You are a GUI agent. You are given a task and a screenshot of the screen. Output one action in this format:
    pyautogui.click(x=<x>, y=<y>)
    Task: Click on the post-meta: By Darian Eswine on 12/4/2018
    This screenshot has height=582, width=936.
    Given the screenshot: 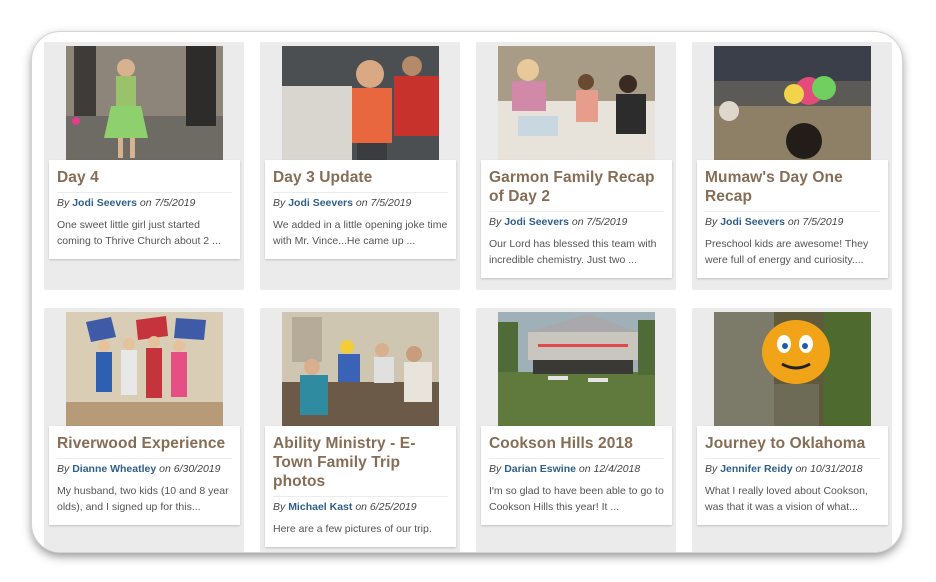 What is the action you would take?
    pyautogui.click(x=576, y=469)
    